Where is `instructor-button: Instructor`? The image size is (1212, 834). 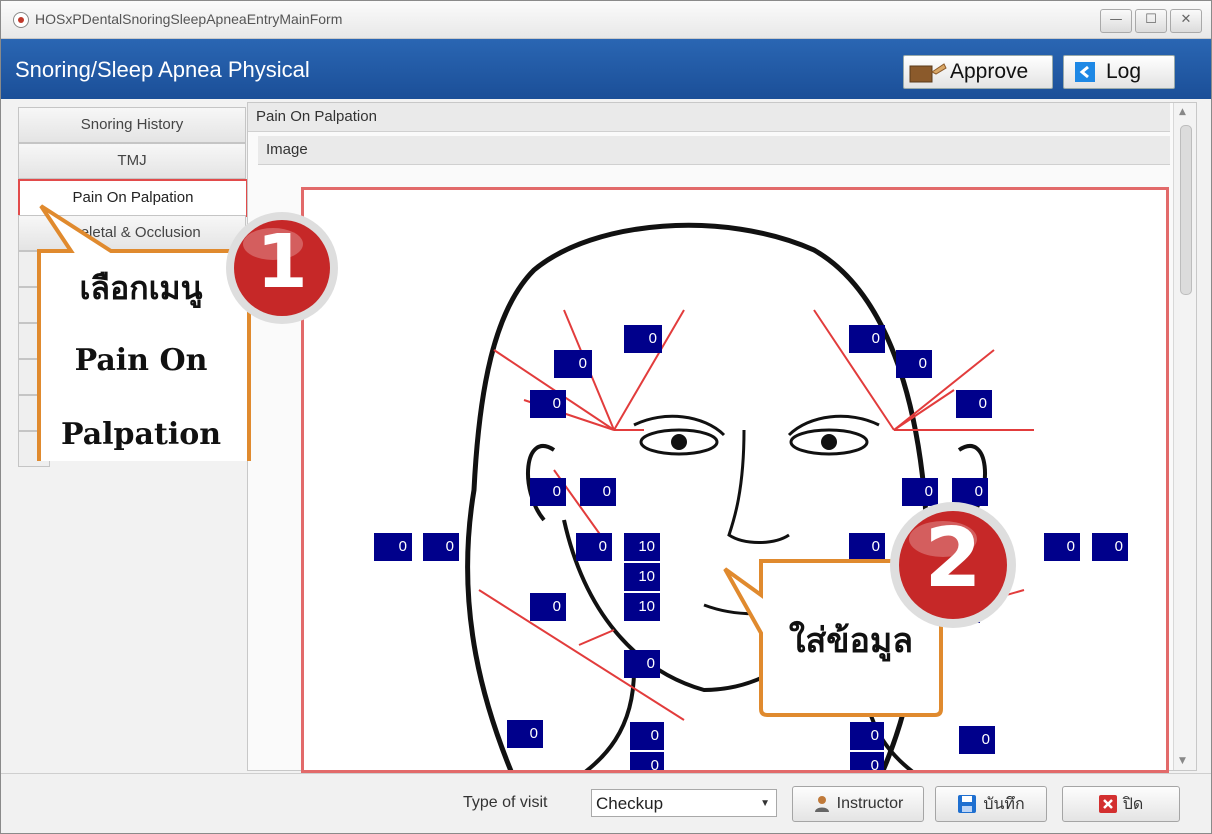
instructor-button: Instructor is located at coordinates (858, 804).